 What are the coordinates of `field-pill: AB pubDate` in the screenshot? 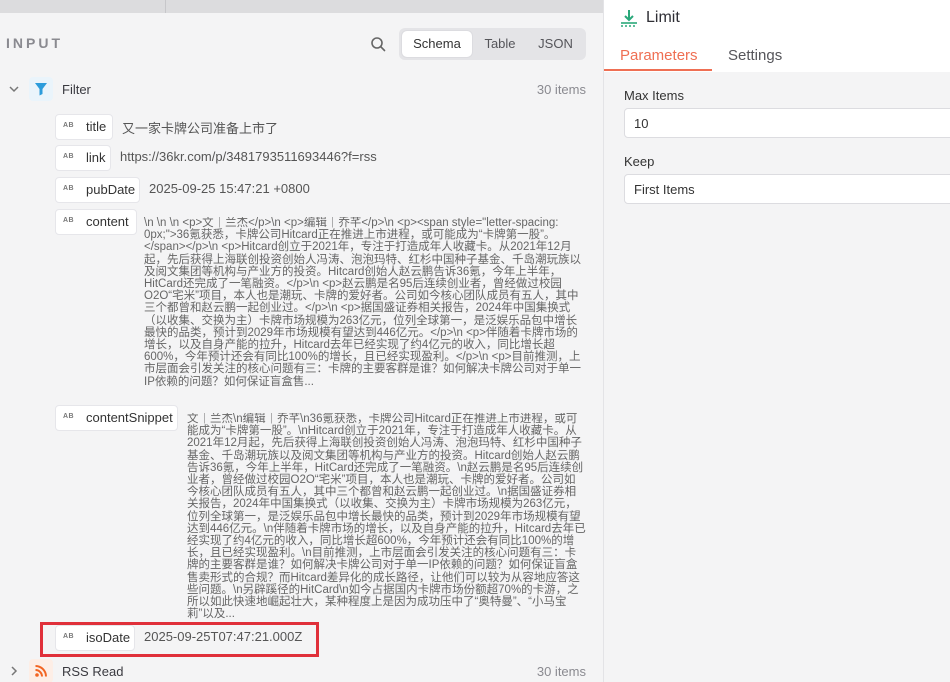 It's located at (97, 190).